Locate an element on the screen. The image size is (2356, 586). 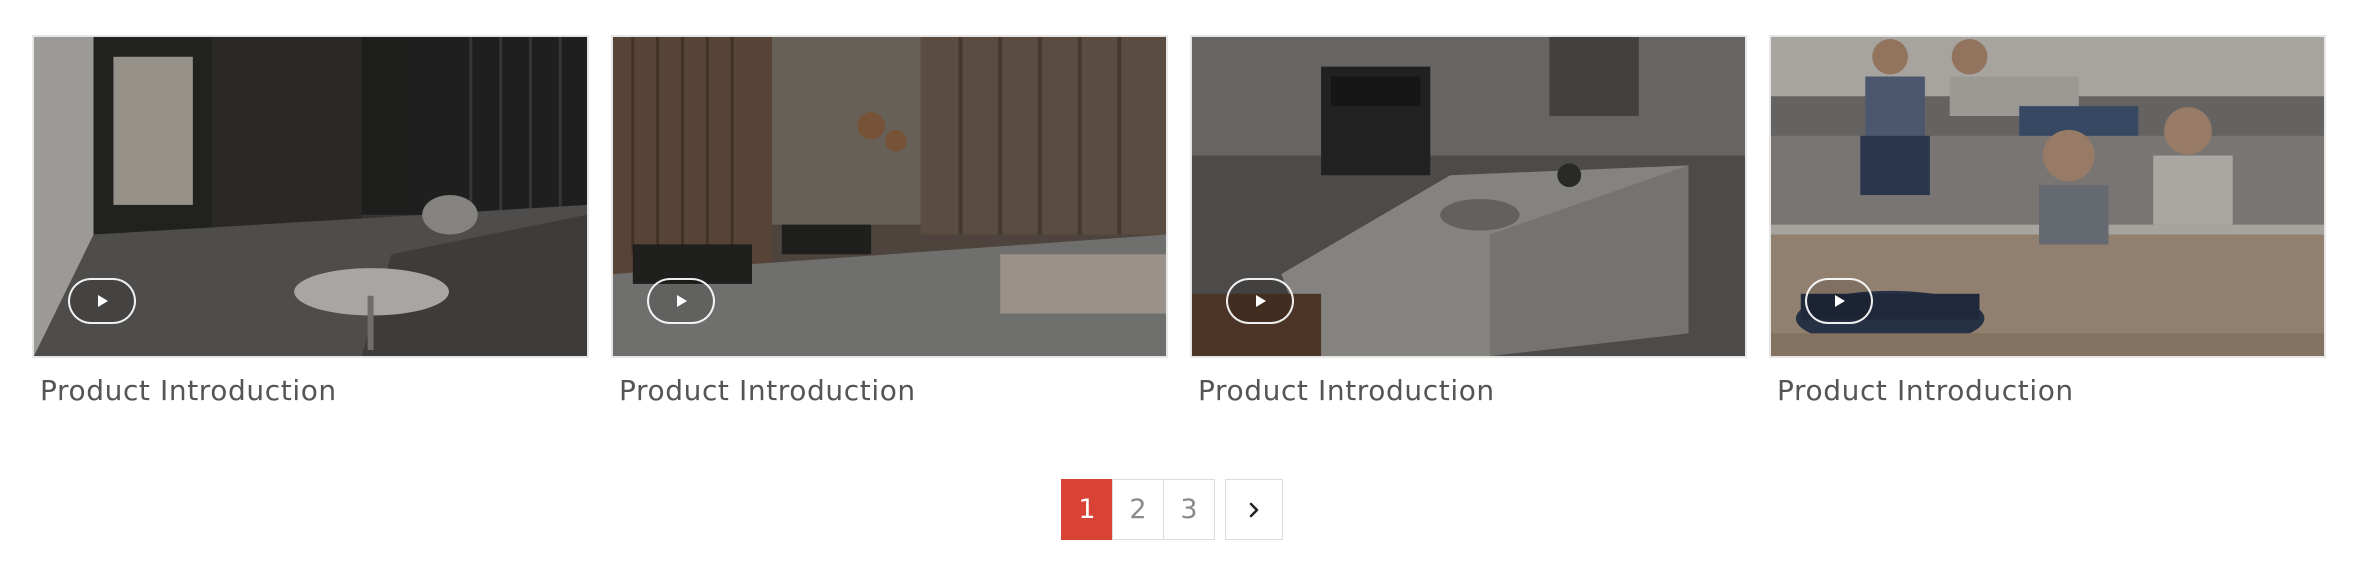
page-3-button: 3 is located at coordinates (1189, 509).